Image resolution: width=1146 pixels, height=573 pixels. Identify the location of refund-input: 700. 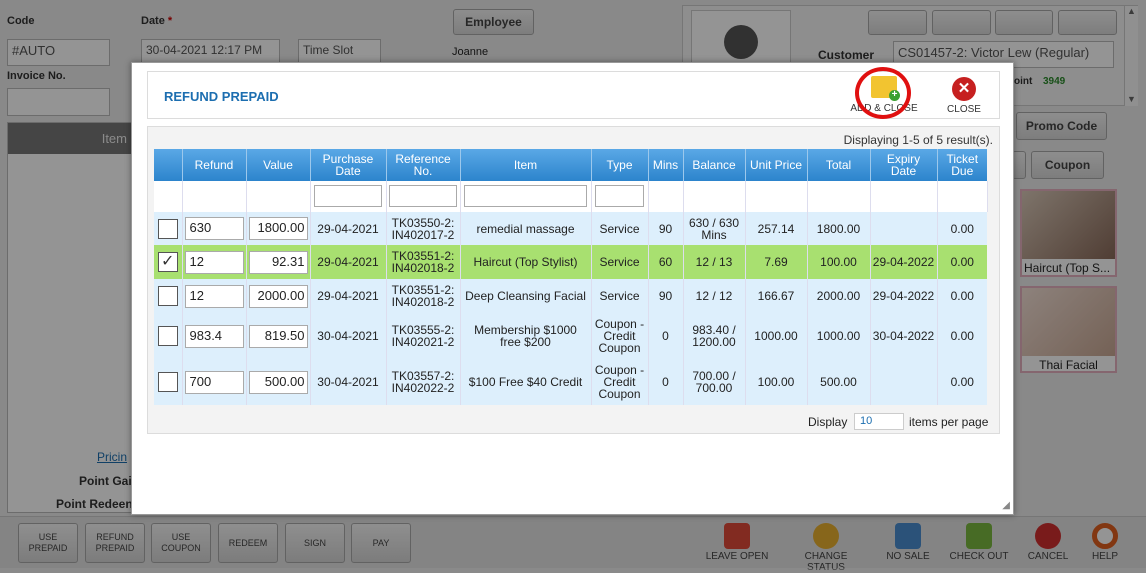
(214, 382).